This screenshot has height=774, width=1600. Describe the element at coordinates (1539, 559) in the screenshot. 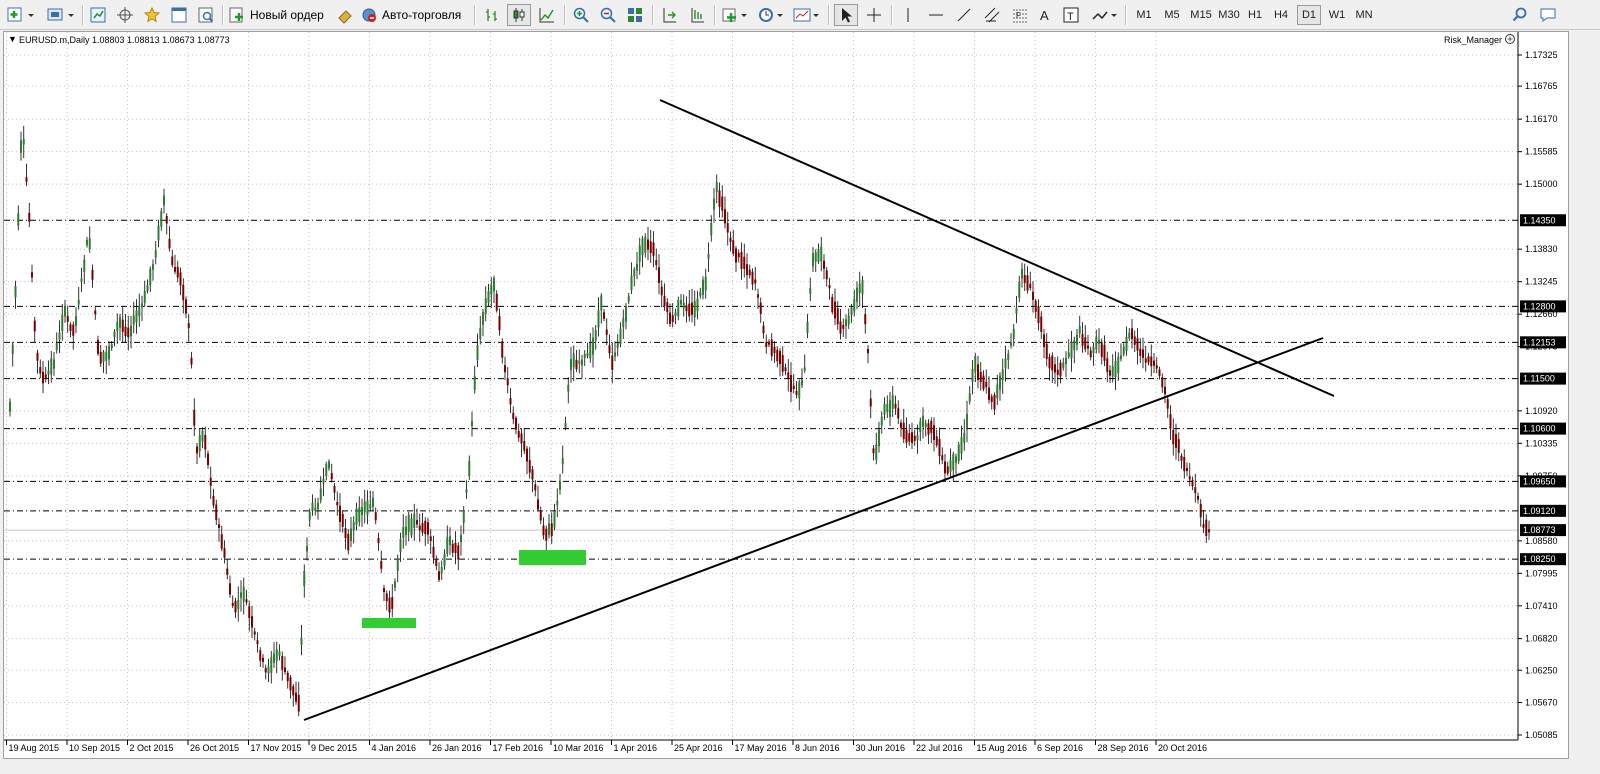

I see `horizontal-level-tag: 1.08250` at that location.